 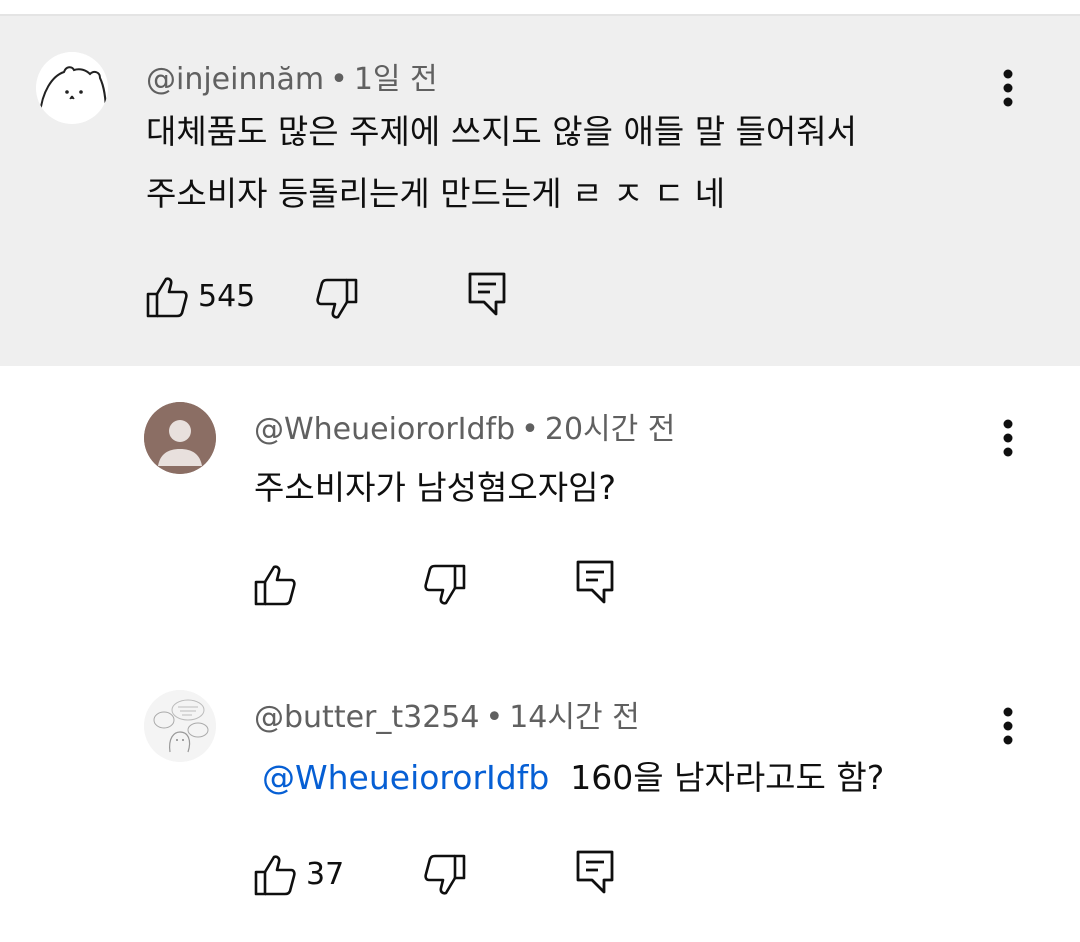 What do you see at coordinates (435, 487) in the screenshot?
I see `comment-text-line: 주소비자가 남성혐오자임?` at bounding box center [435, 487].